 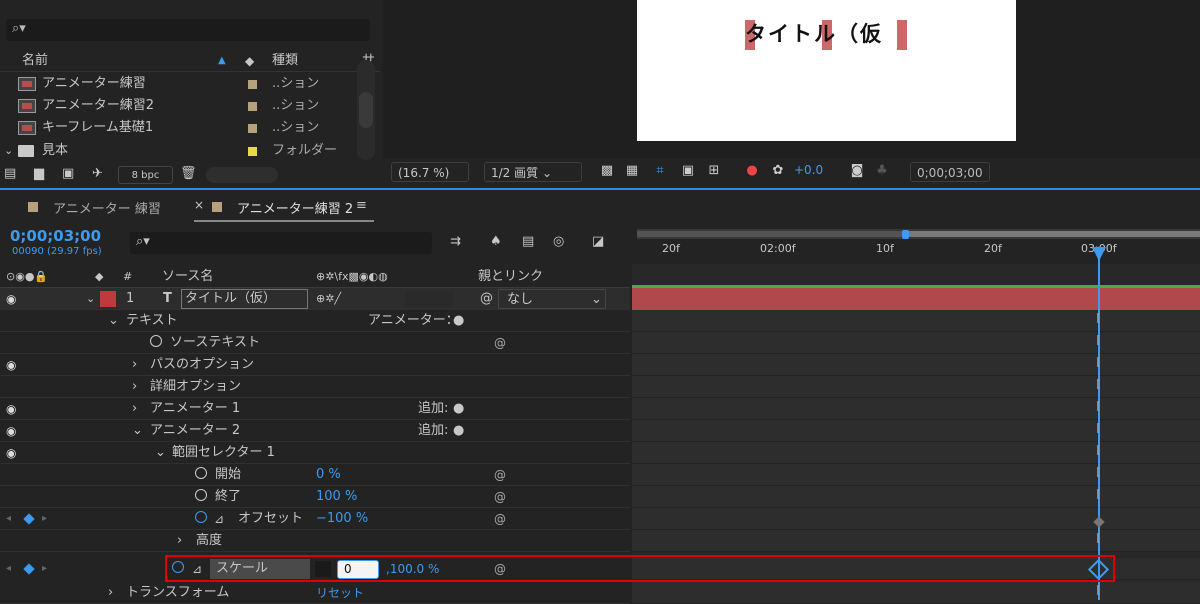 I want to click on layer-label-color, so click(x=108, y=299).